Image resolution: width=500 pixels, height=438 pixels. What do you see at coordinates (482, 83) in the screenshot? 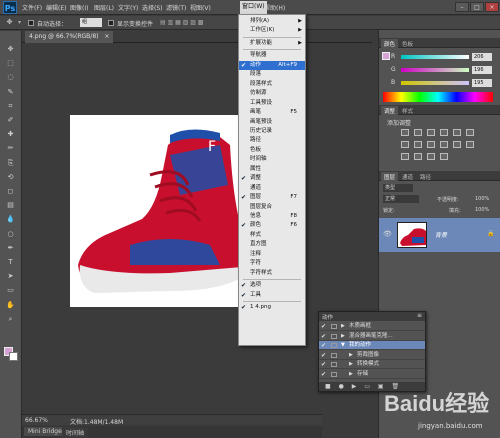
I see `b-value: 195` at bounding box center [482, 83].